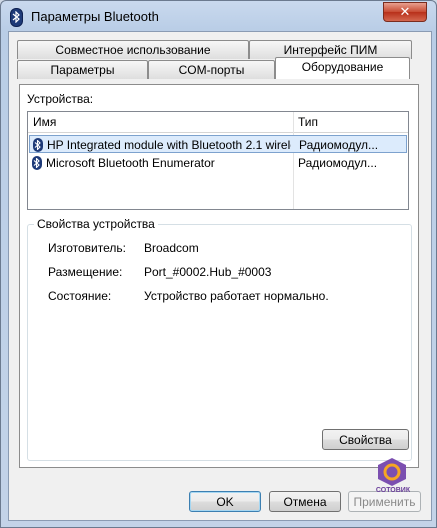  What do you see at coordinates (95, 16) in the screenshot?
I see `window-title: Параметры Bluetooth` at bounding box center [95, 16].